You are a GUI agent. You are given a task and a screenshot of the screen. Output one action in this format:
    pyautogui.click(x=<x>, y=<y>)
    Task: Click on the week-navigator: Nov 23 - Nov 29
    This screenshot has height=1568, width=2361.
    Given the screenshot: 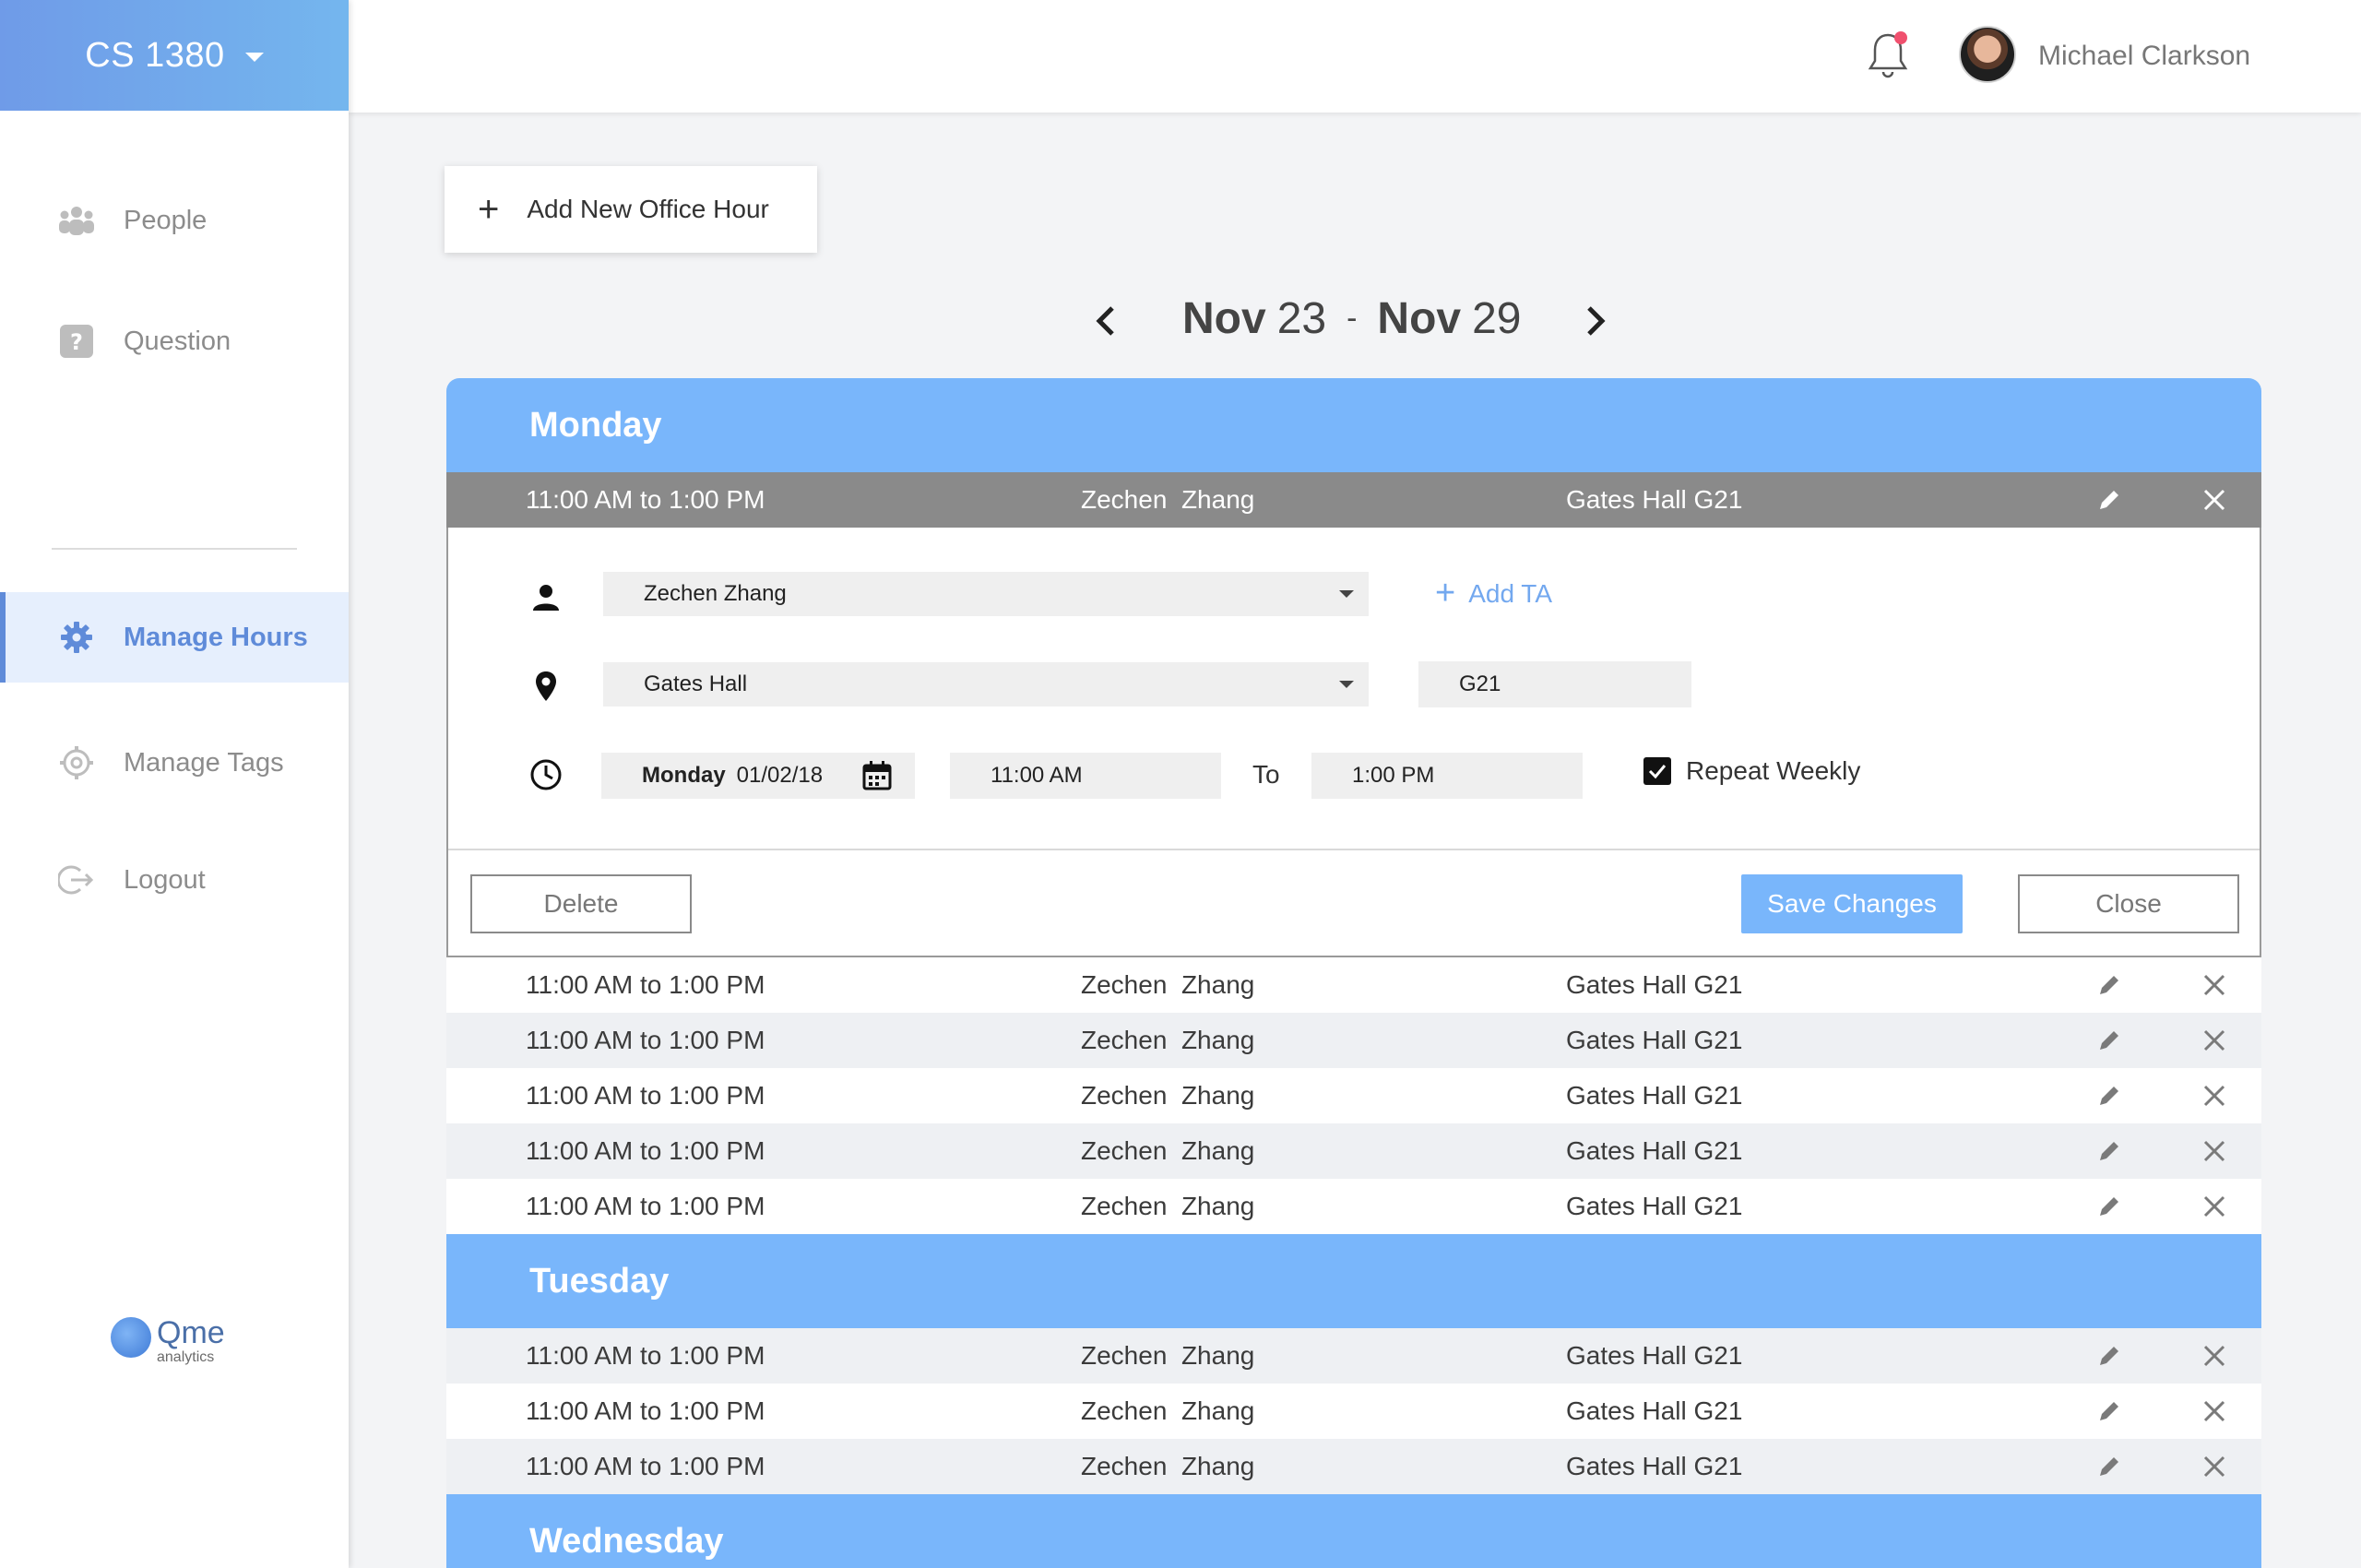 What is the action you would take?
    pyautogui.click(x=1347, y=318)
    